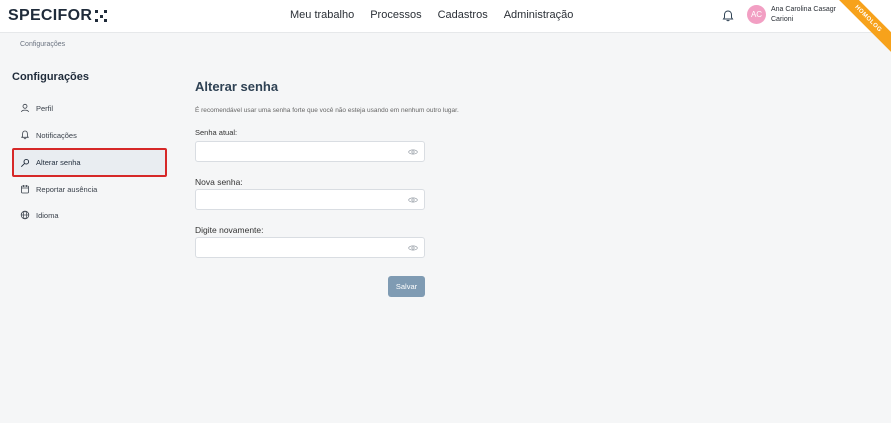 This screenshot has width=891, height=423. I want to click on user-icon, so click(25, 108).